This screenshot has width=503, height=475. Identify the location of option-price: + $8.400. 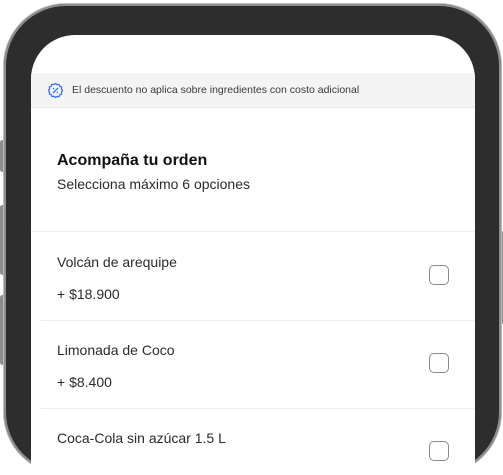
(84, 382).